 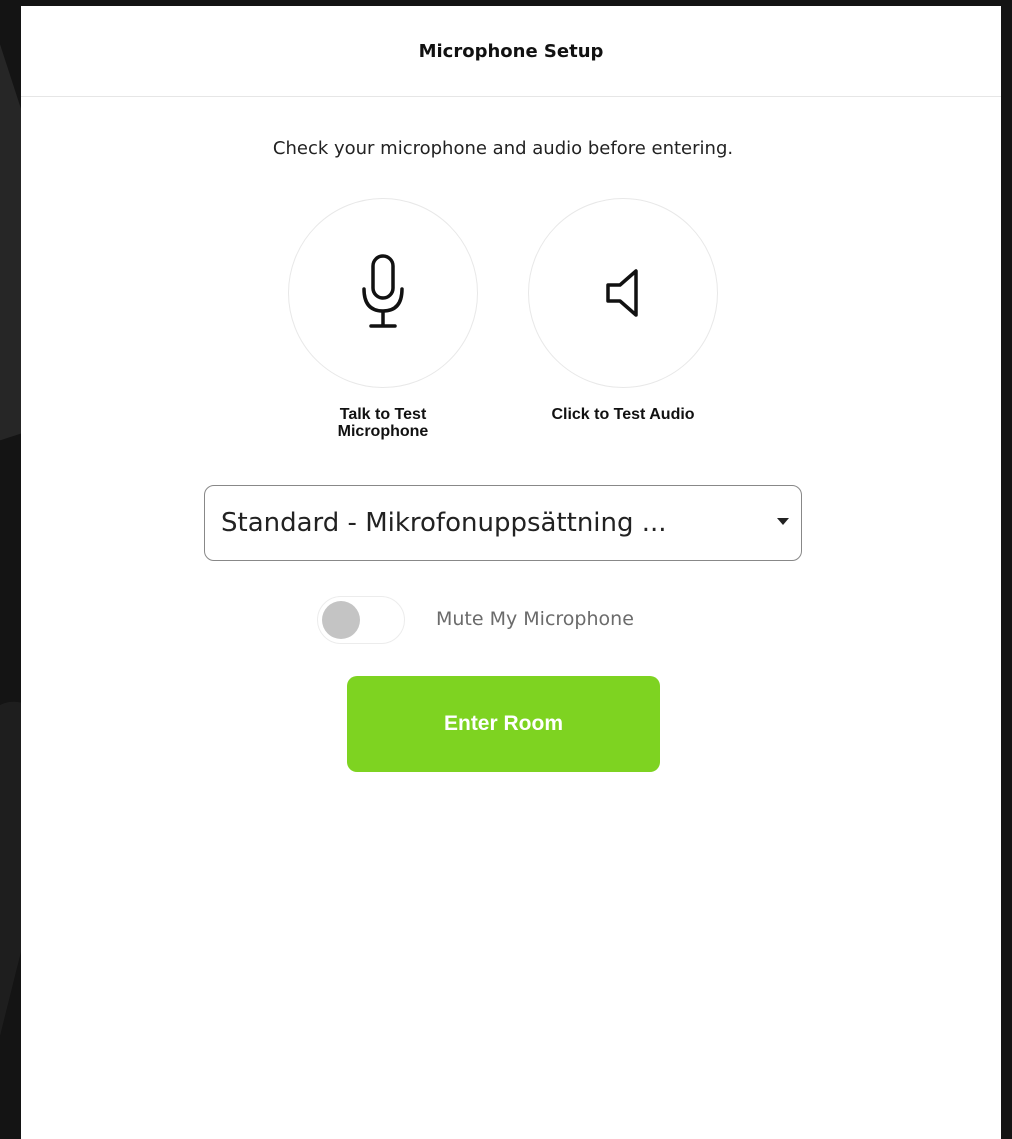 I want to click on test-audio-button, so click(x=623, y=293).